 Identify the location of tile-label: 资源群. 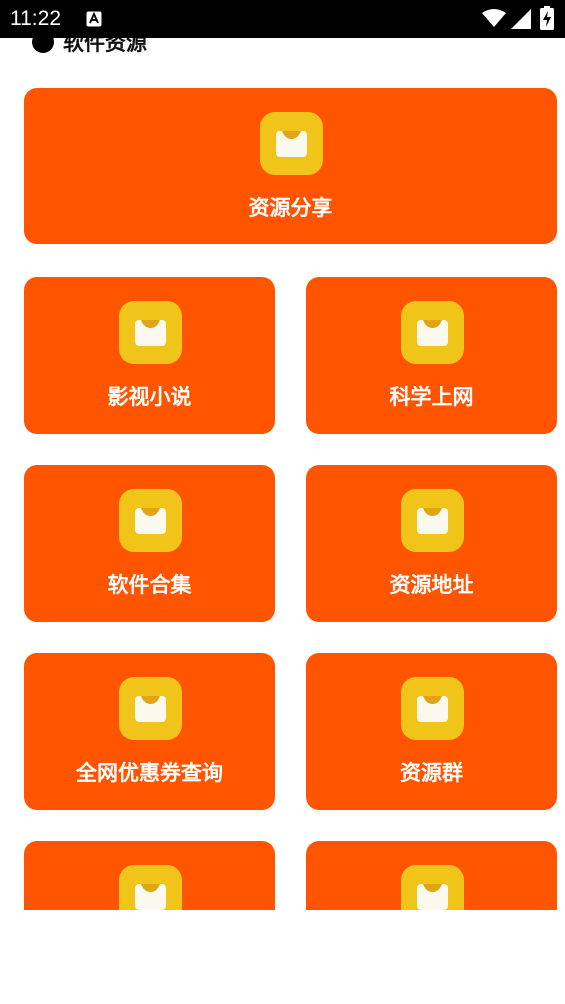
(431, 773).